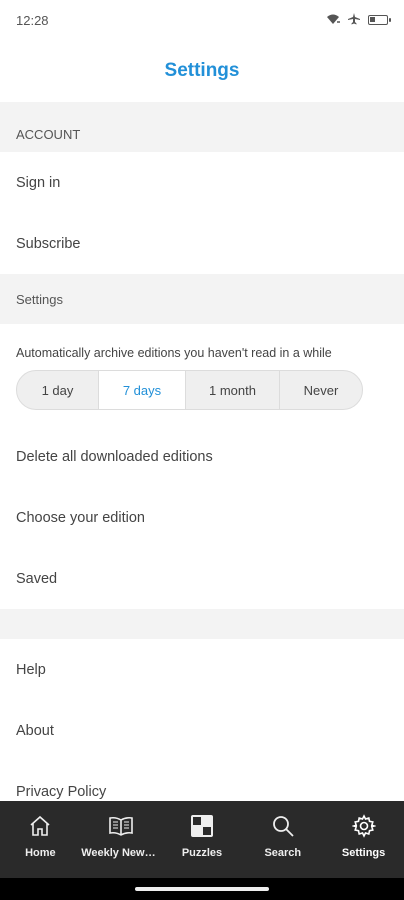 The height and width of the screenshot is (900, 404). I want to click on book-icon, so click(121, 826).